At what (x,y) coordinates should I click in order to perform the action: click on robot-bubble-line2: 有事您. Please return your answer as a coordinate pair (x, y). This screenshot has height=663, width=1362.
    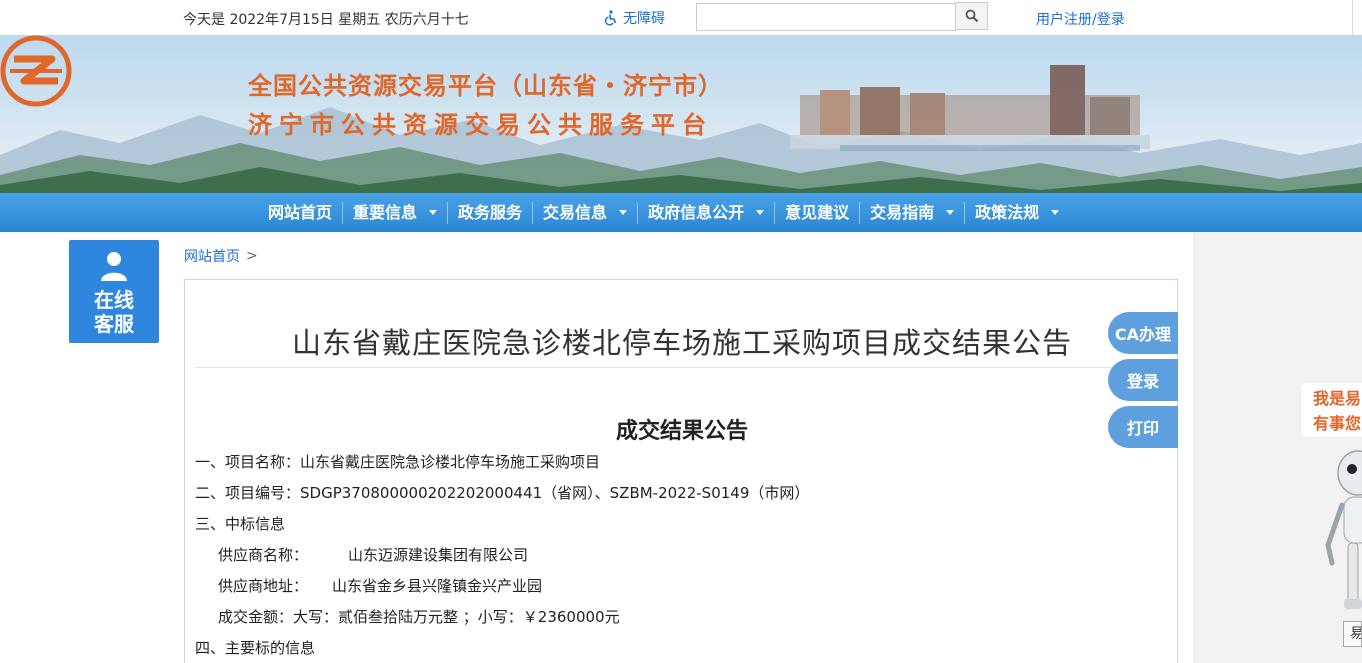
    Looking at the image, I should click on (1337, 423).